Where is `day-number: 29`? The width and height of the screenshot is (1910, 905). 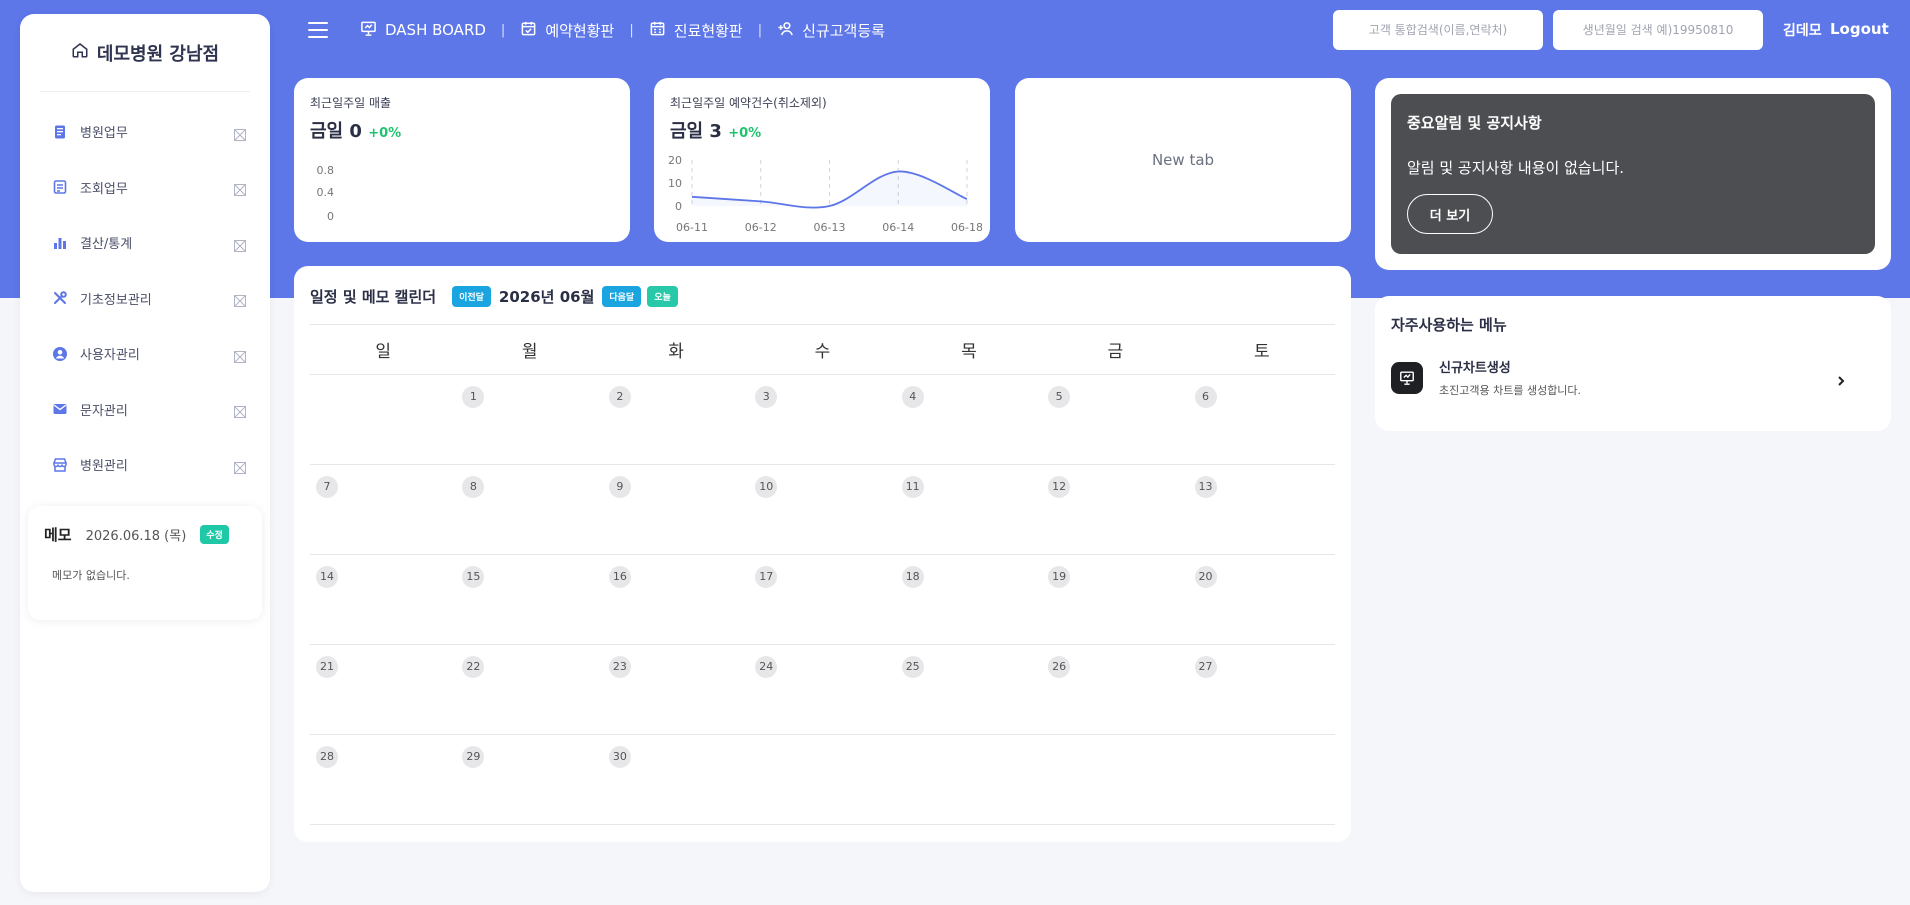
day-number: 29 is located at coordinates (473, 756).